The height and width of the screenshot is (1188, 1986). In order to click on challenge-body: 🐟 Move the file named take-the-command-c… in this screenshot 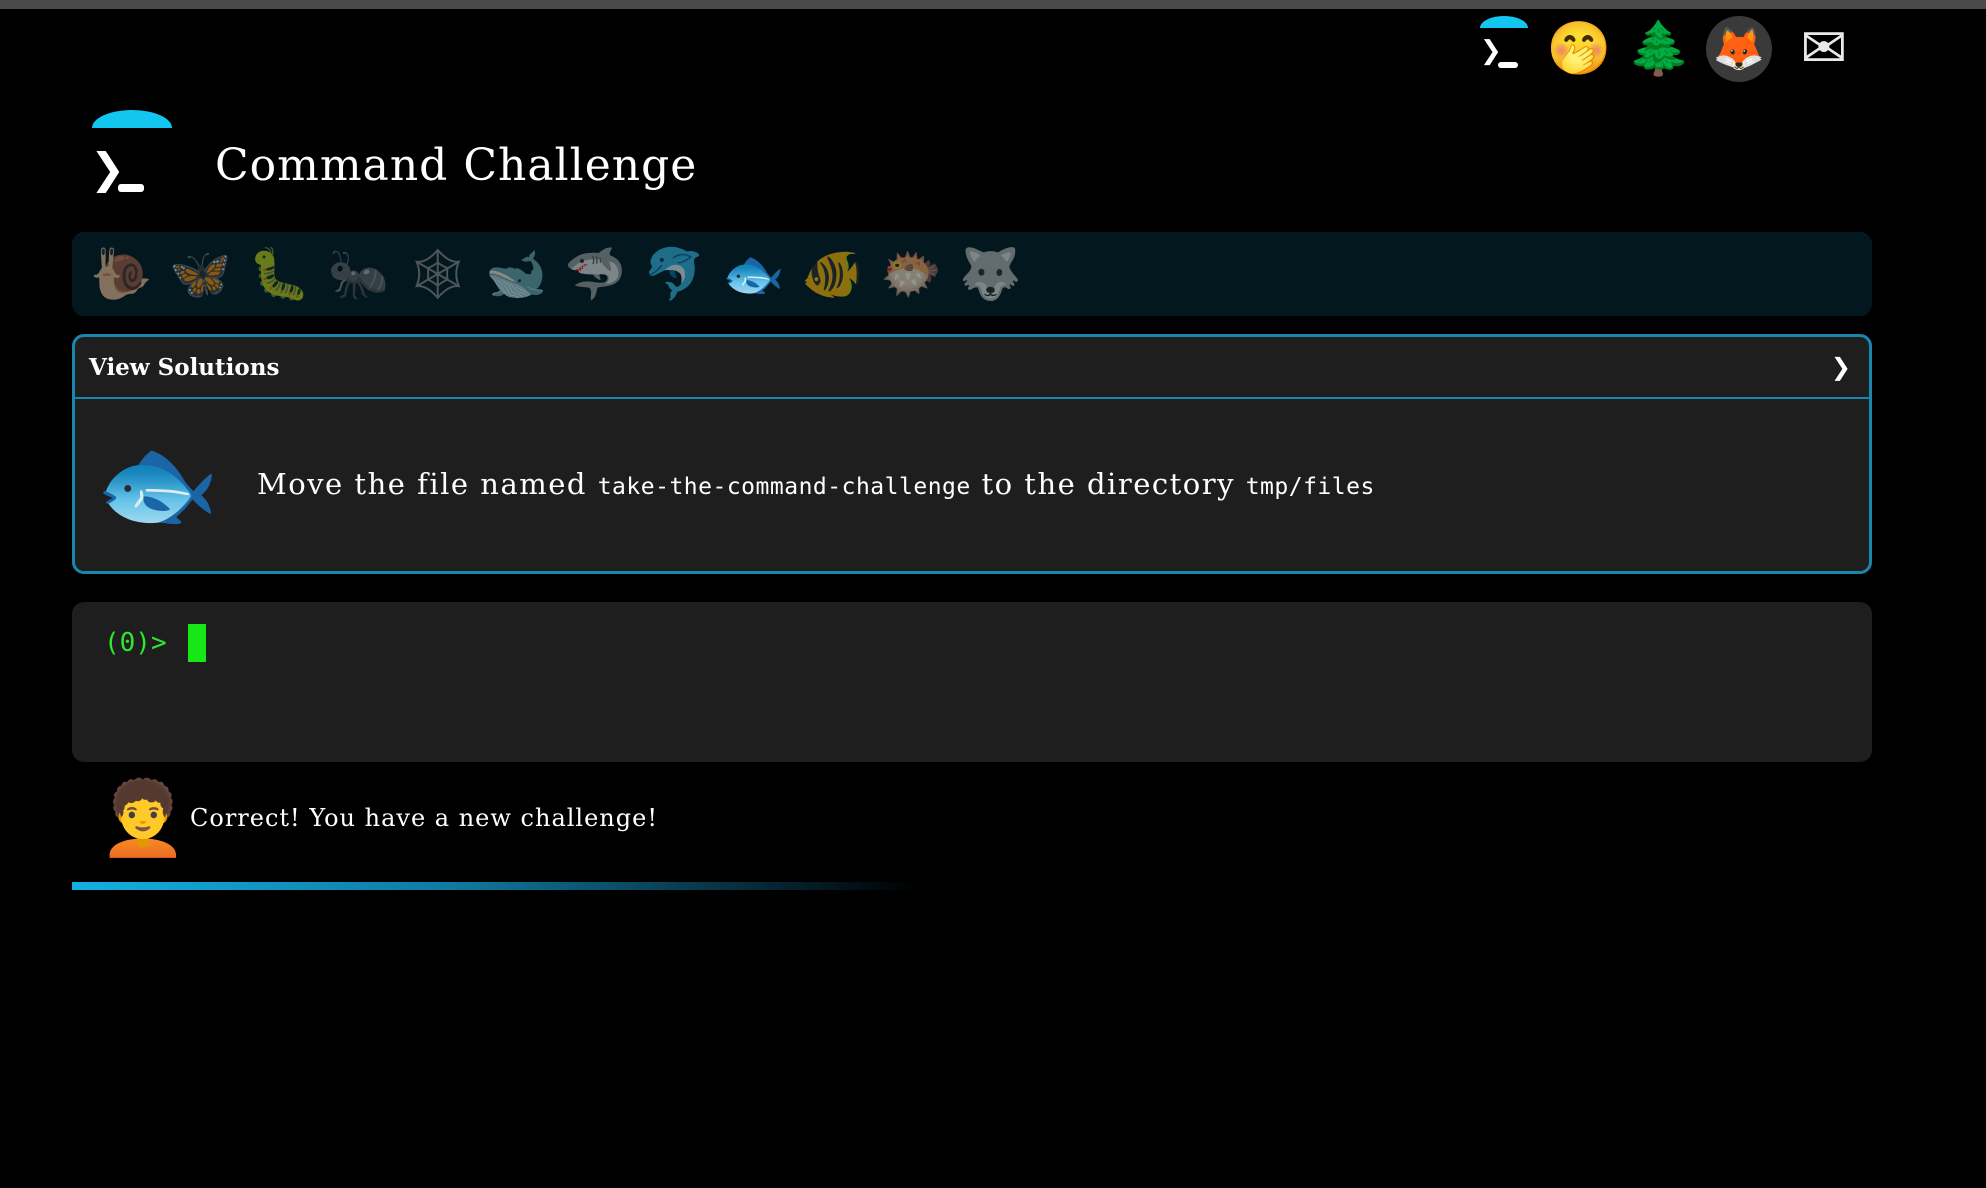, I will do `click(972, 484)`.